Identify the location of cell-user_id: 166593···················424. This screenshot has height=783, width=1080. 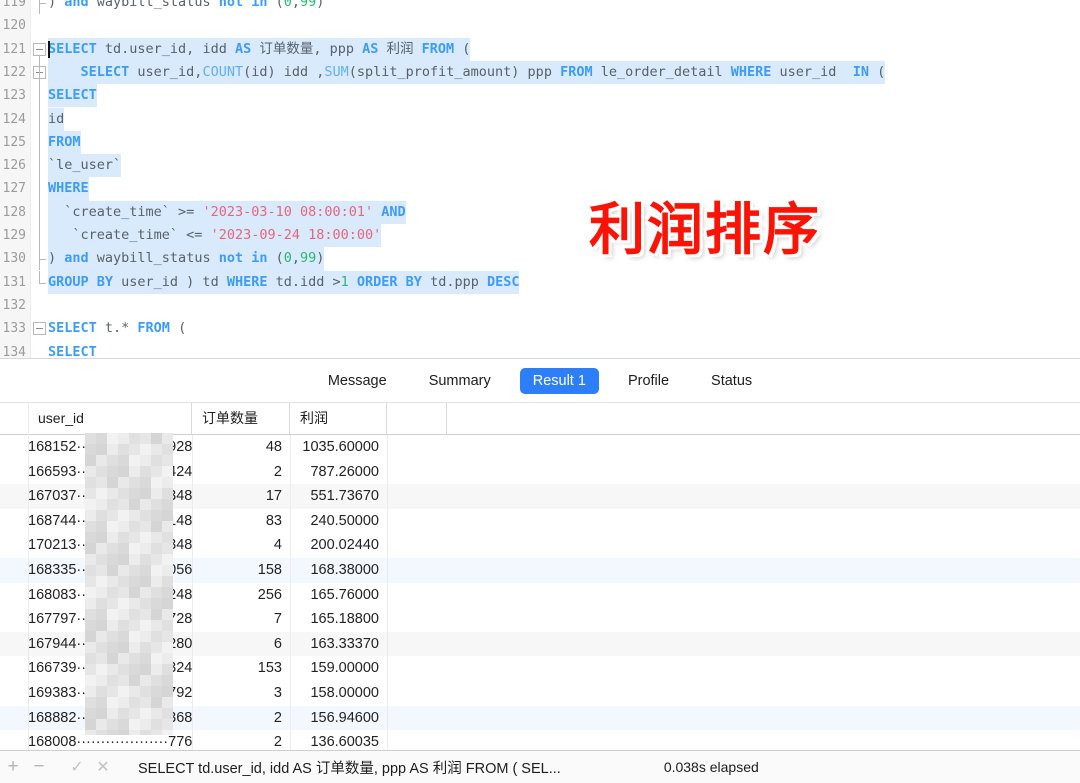
(110, 472).